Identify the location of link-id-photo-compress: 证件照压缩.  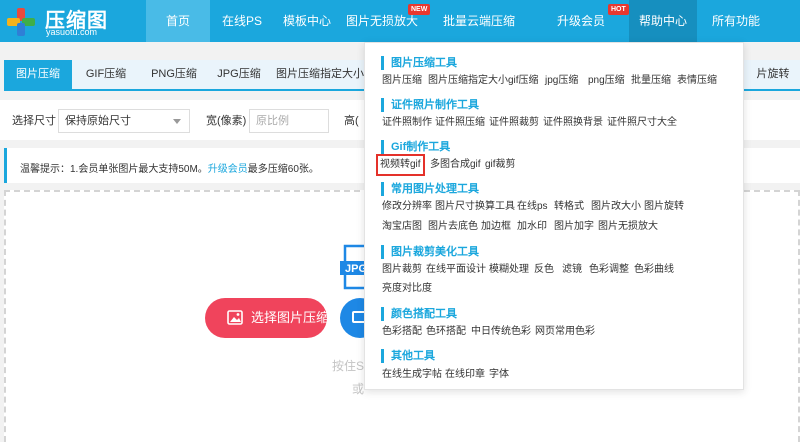
(460, 123).